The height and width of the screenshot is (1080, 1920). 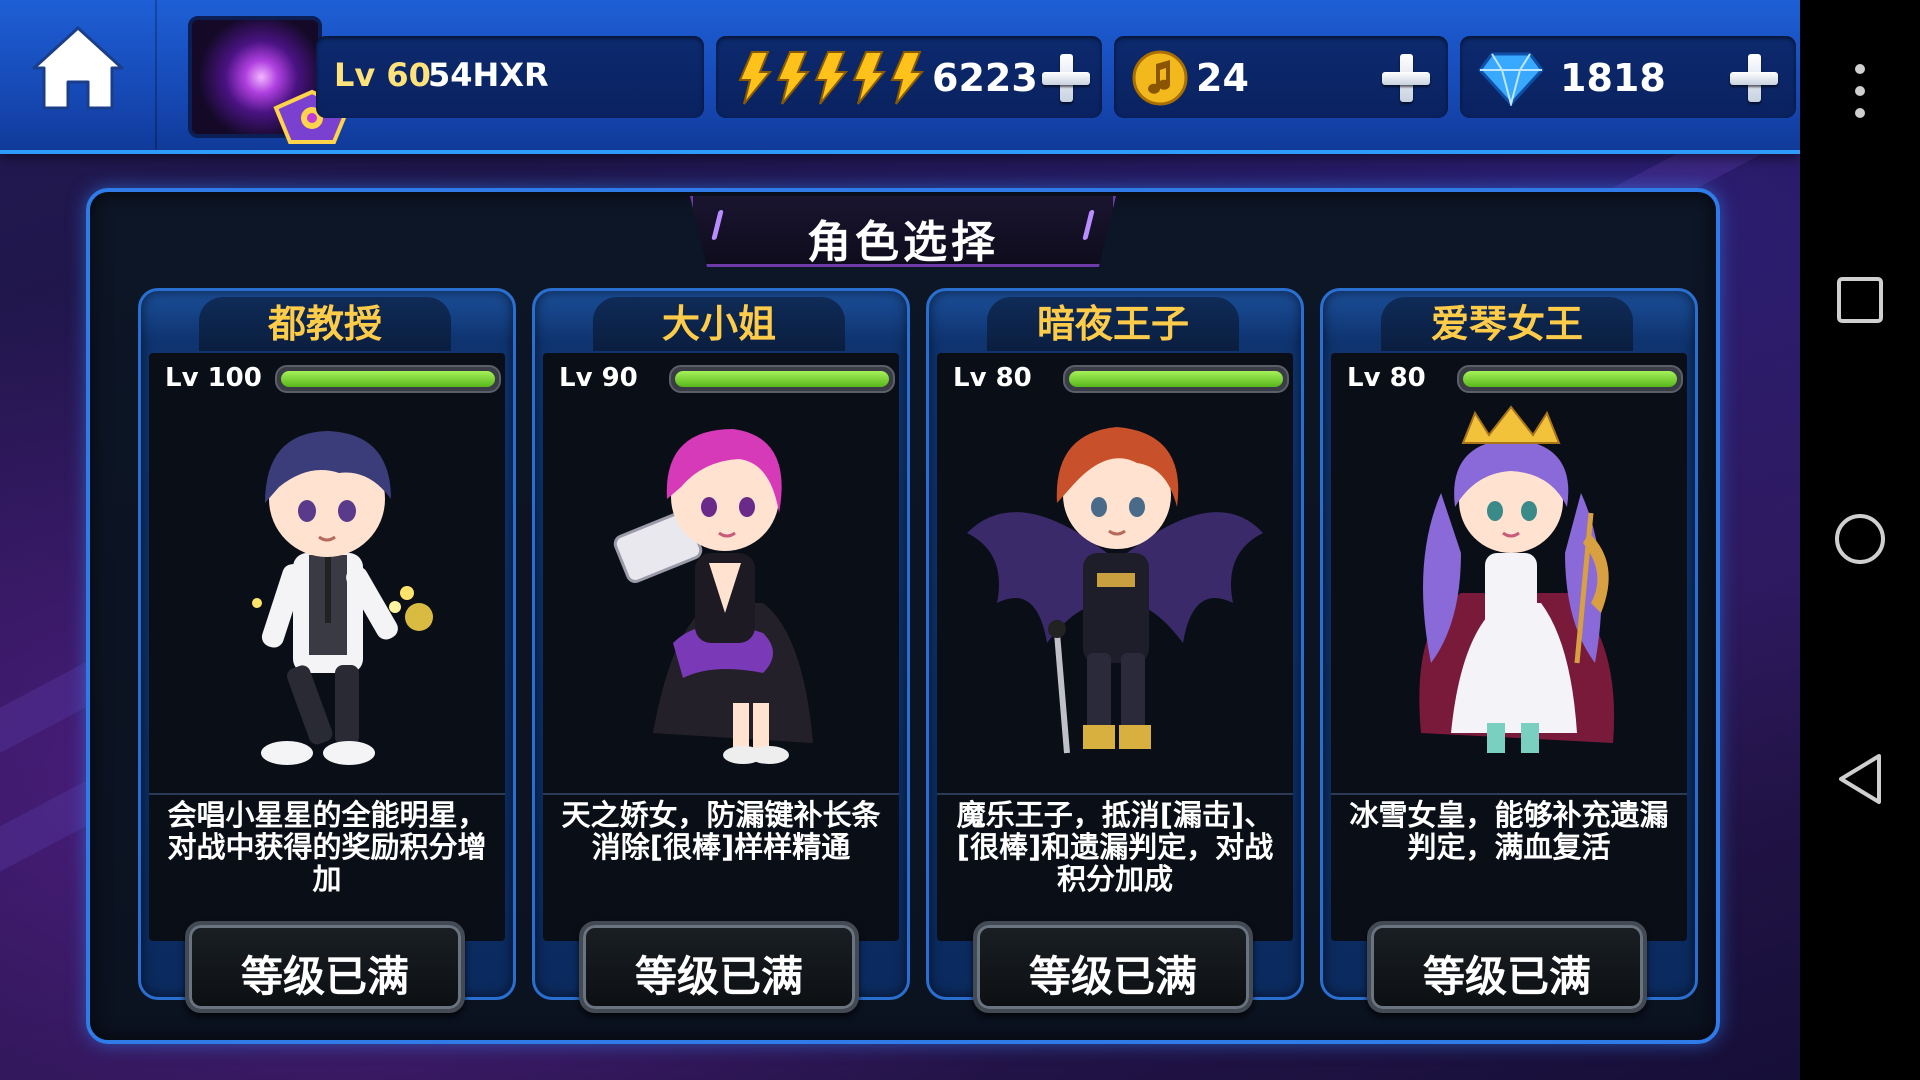 What do you see at coordinates (1066, 78) in the screenshot?
I see `add-energy-button` at bounding box center [1066, 78].